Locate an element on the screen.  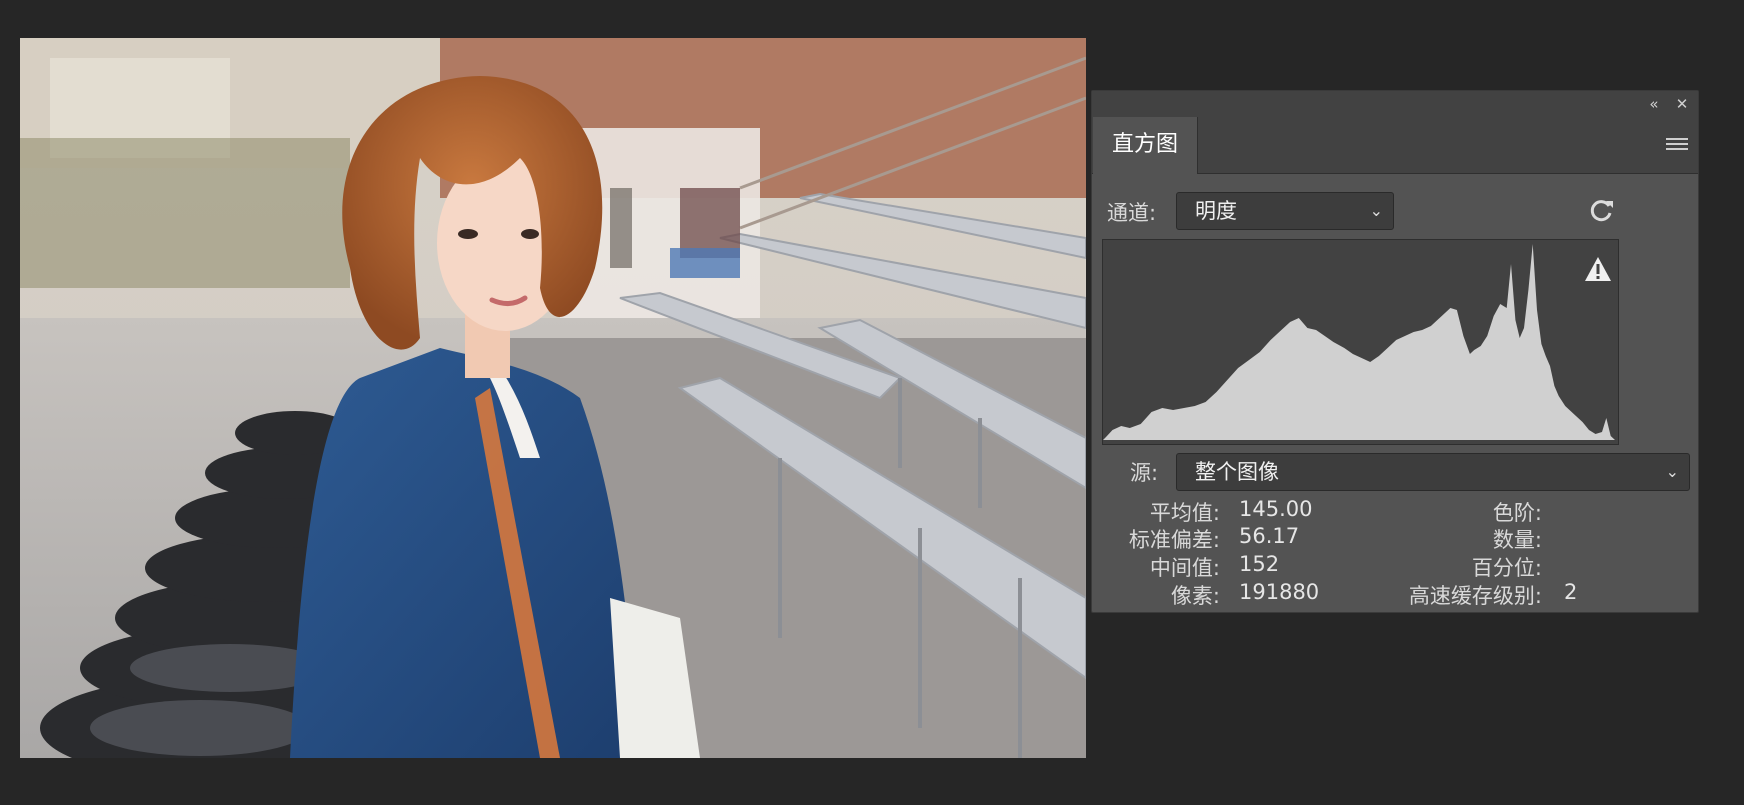
median-label: 中间值: is located at coordinates (1184, 568).